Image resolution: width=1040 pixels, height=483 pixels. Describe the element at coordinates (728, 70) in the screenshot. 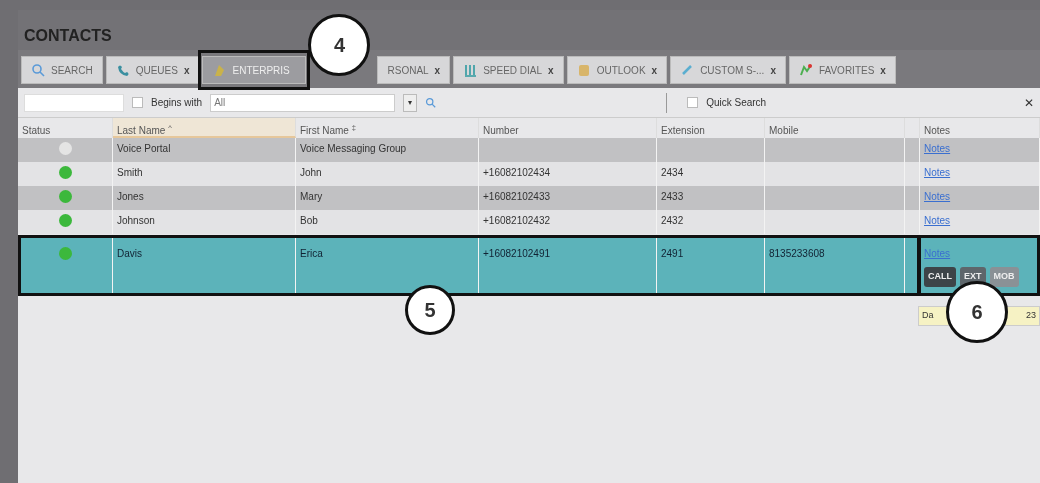

I see `tab: CUSTOM S-... x` at that location.